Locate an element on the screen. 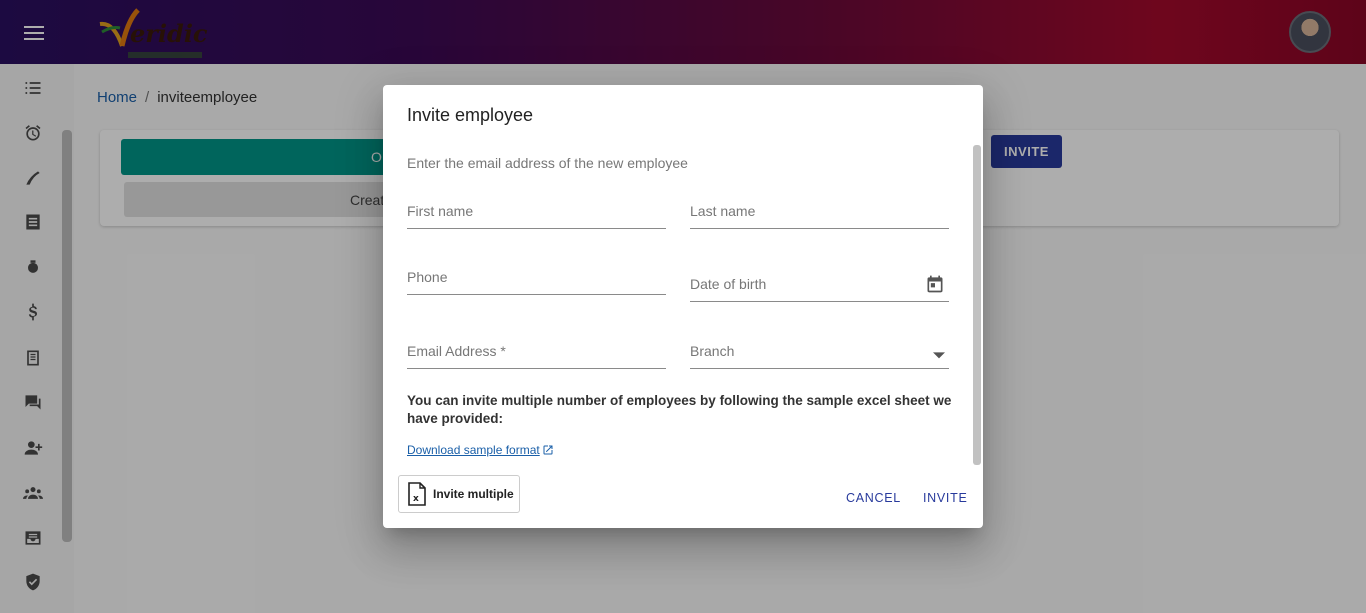 This screenshot has width=1366, height=613. date-of-birth-field is located at coordinates (819, 288).